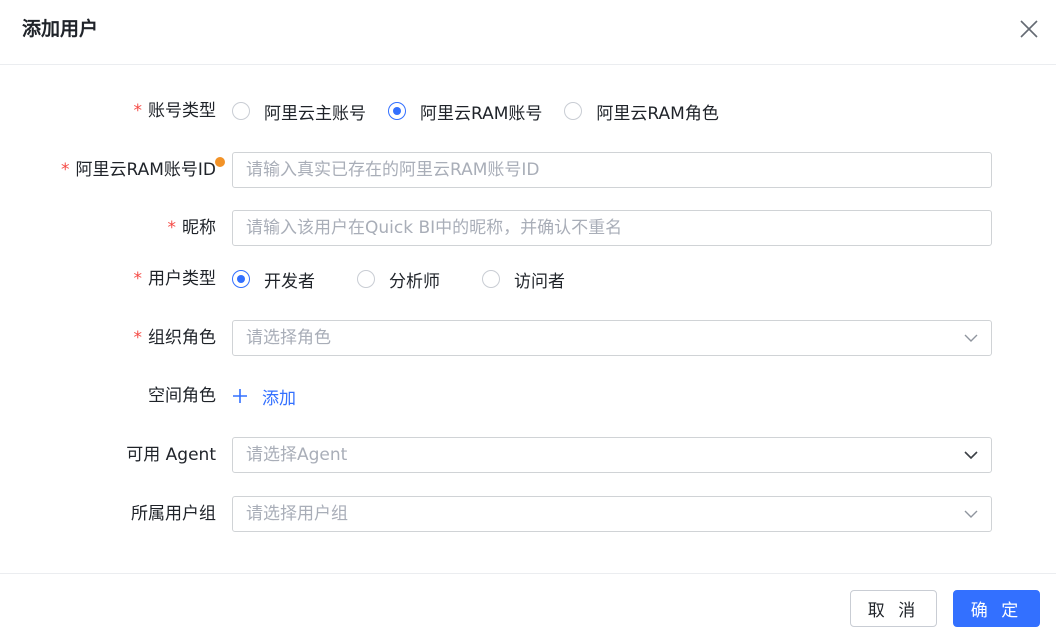 The image size is (1056, 644). I want to click on user-type-label: * 用户类型, so click(175, 279).